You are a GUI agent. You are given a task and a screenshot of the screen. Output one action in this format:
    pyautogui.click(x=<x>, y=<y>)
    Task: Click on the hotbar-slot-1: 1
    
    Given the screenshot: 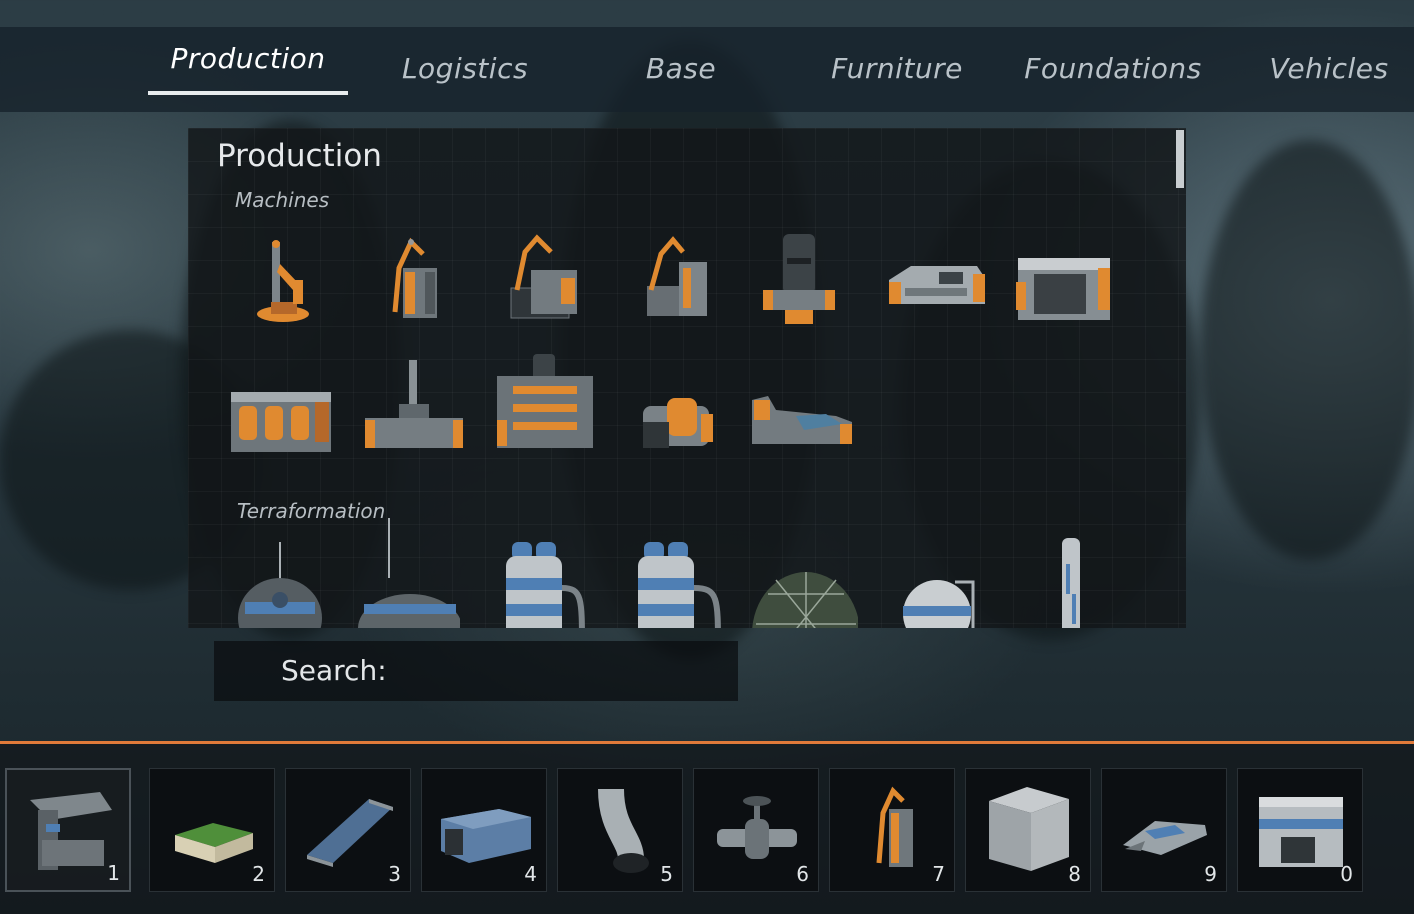 What is the action you would take?
    pyautogui.click(x=68, y=830)
    